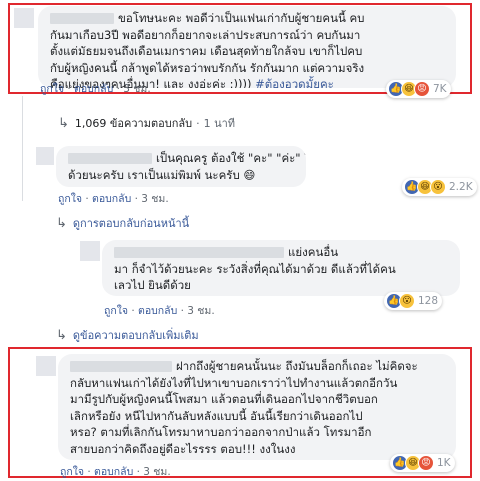 This screenshot has height=481, width=480. I want to click on replies-summary: ↳ 1,069 ข้อความตอบกลับ · 1 นาที, so click(146, 123).